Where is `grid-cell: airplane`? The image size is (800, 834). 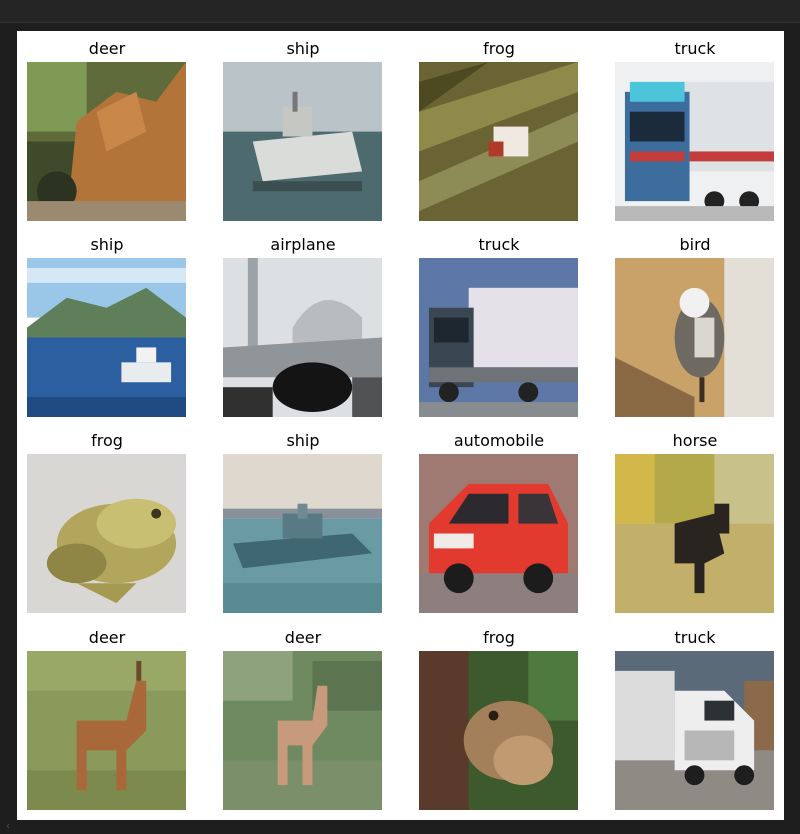 grid-cell: airplane is located at coordinates (303, 324).